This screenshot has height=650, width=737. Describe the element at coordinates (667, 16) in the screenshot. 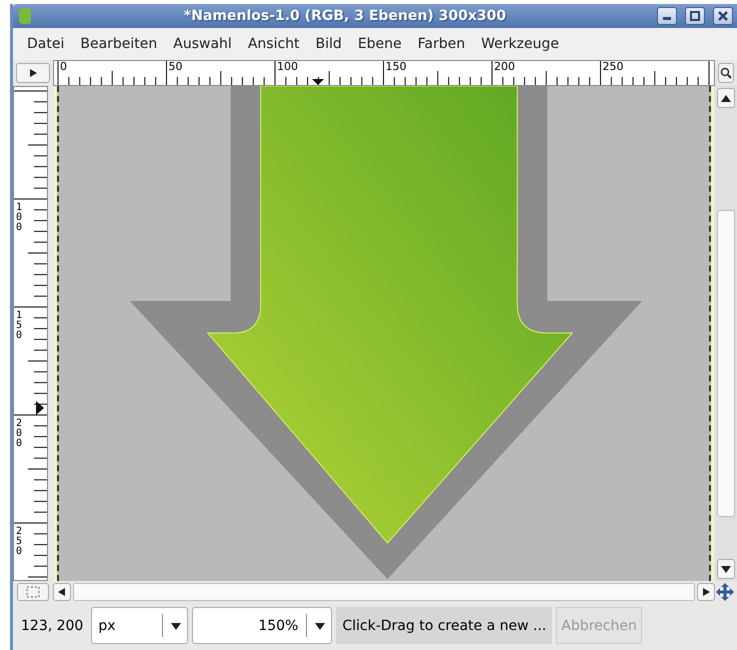

I see `minimize-button` at that location.